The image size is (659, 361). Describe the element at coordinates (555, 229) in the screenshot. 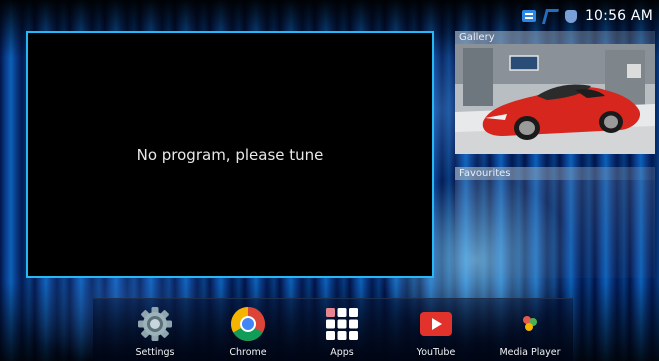

I see `favourites-area` at that location.